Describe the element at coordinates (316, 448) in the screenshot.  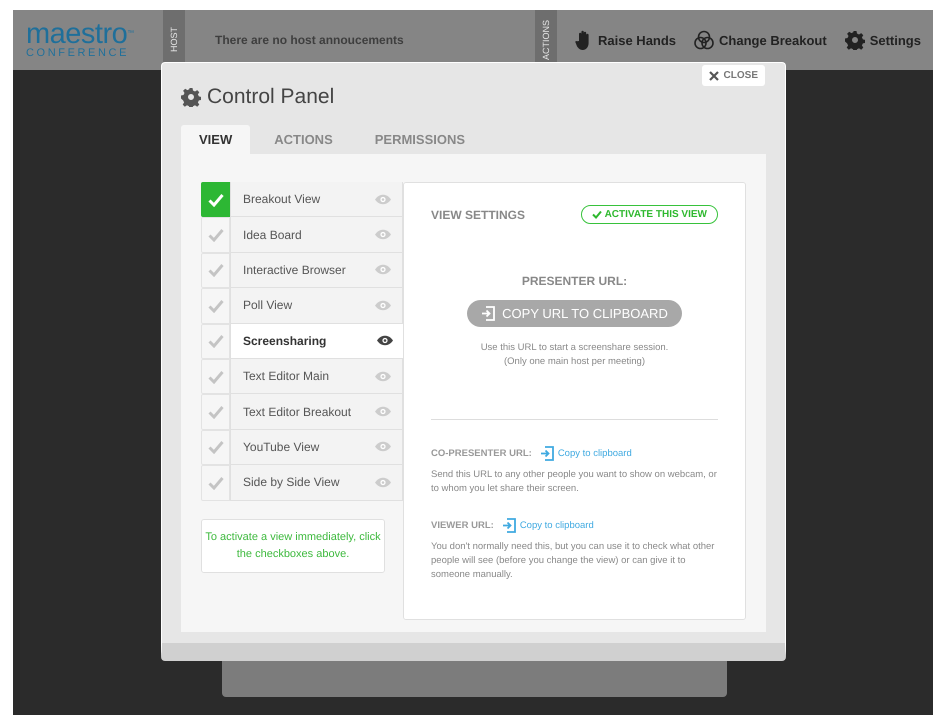
I see `view-item: YouTube View` at that location.